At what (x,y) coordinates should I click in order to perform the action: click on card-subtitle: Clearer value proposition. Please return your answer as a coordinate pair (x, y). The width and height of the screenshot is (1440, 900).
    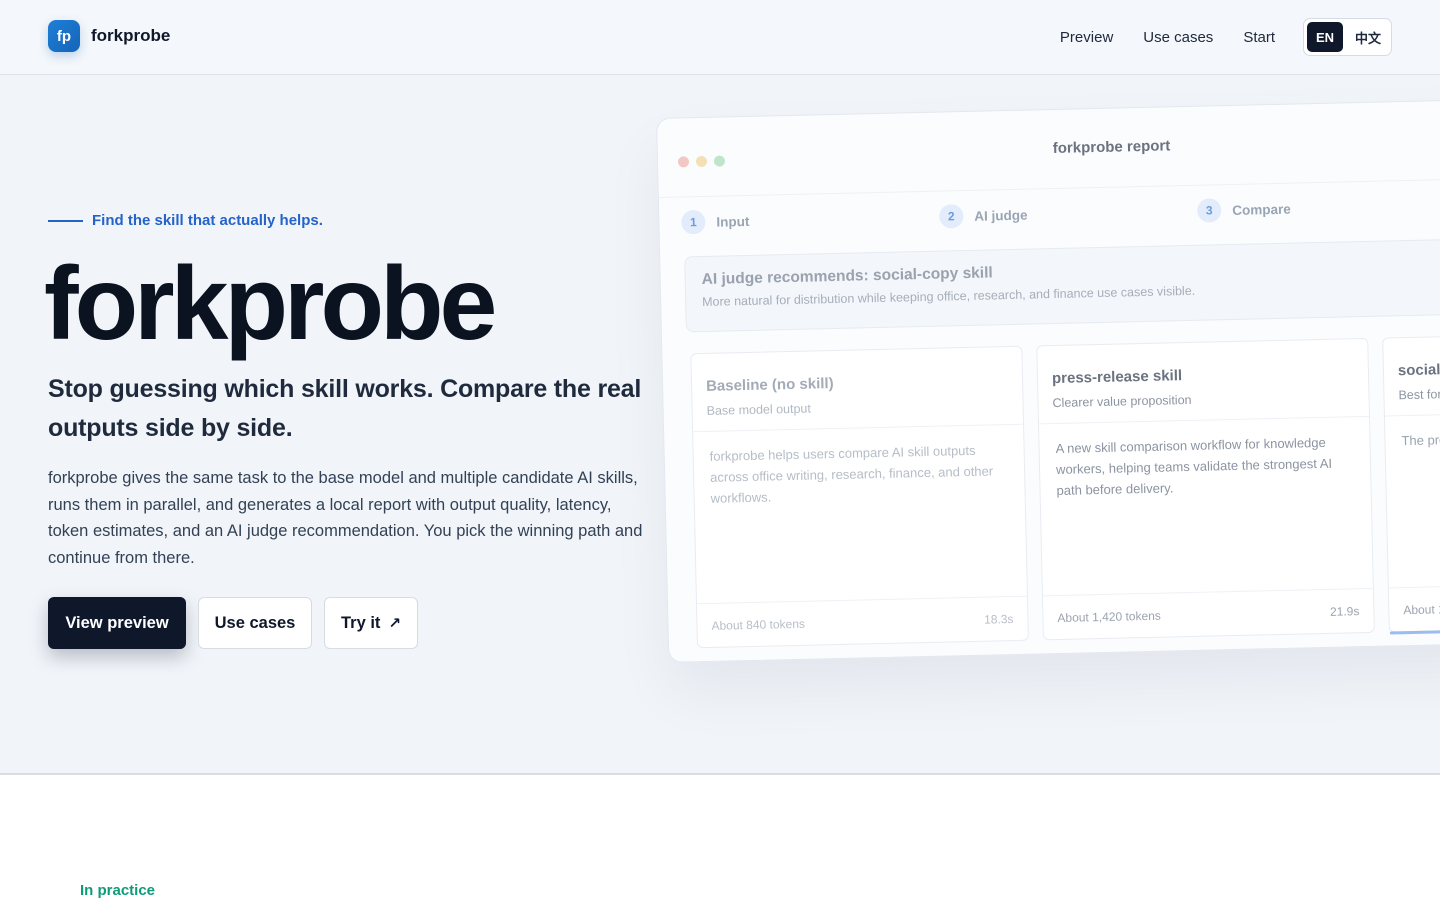
    Looking at the image, I should click on (1122, 401).